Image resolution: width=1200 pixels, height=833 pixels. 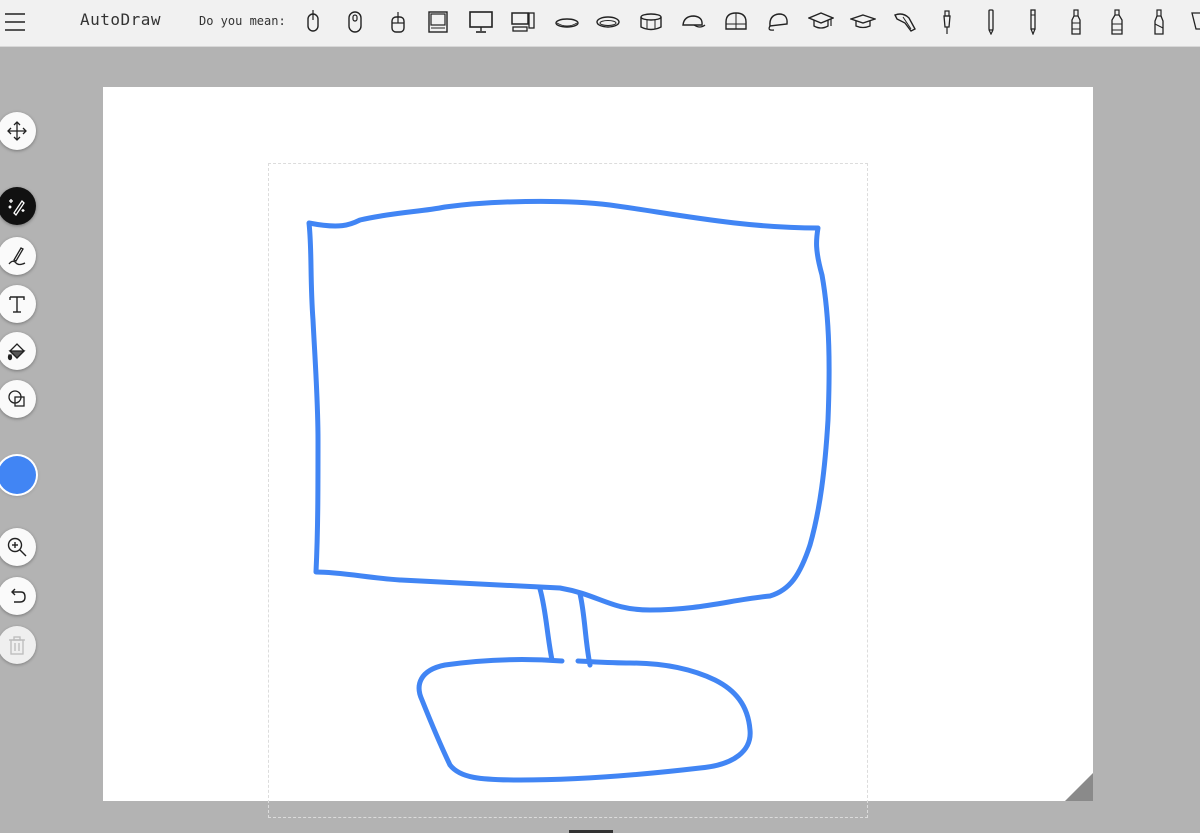 I want to click on app-title: AutoDraw, so click(x=121, y=19).